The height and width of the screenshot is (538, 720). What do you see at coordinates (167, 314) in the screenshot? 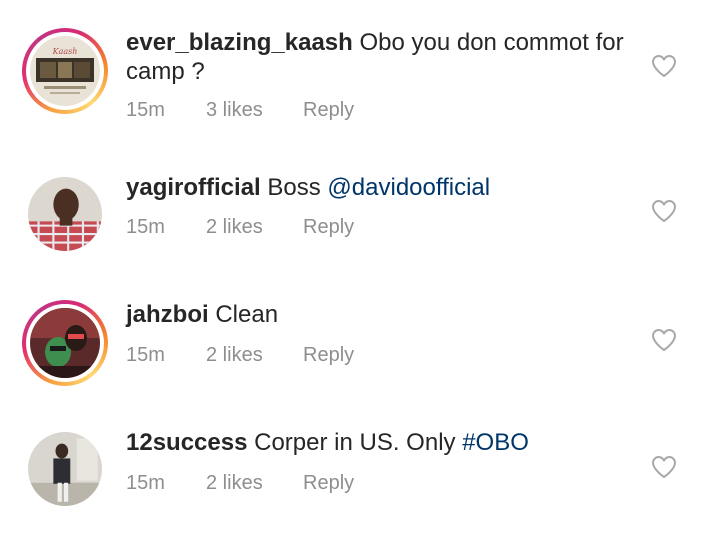
I see `comment-username: jahzboi` at bounding box center [167, 314].